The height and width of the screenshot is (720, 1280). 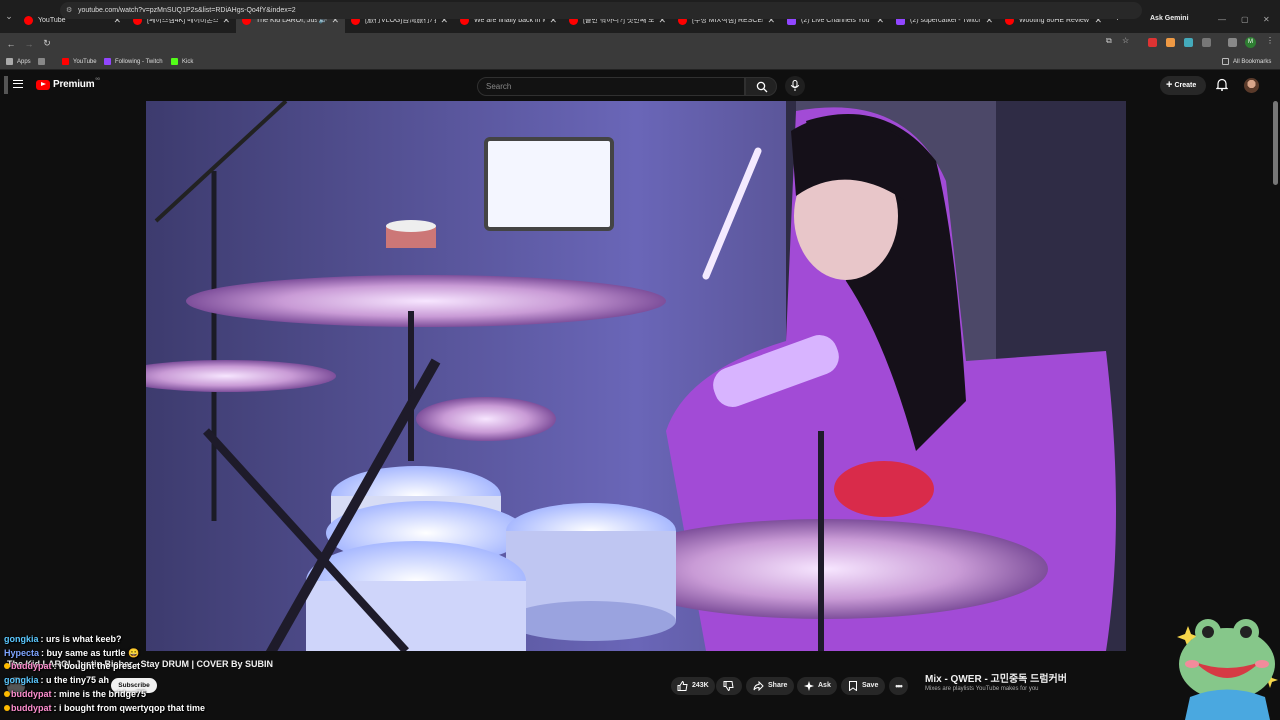 What do you see at coordinates (853, 686) in the screenshot?
I see `save-playlist-icon` at bounding box center [853, 686].